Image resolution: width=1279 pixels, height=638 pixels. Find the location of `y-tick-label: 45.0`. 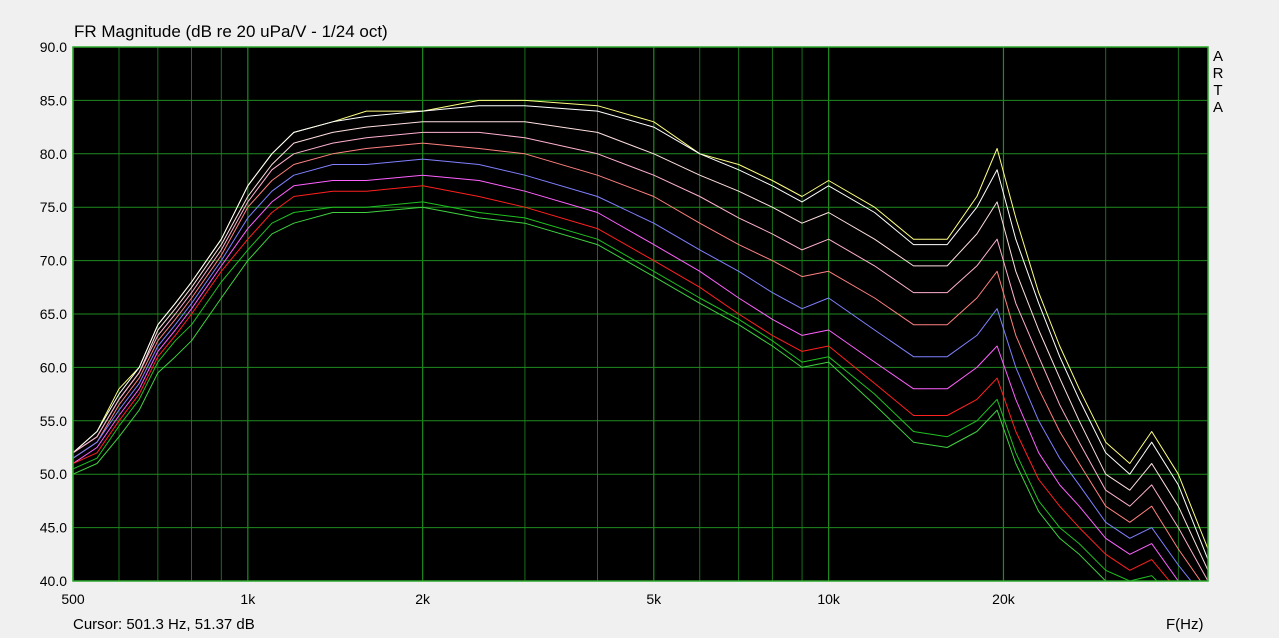

y-tick-label: 45.0 is located at coordinates (53, 528).